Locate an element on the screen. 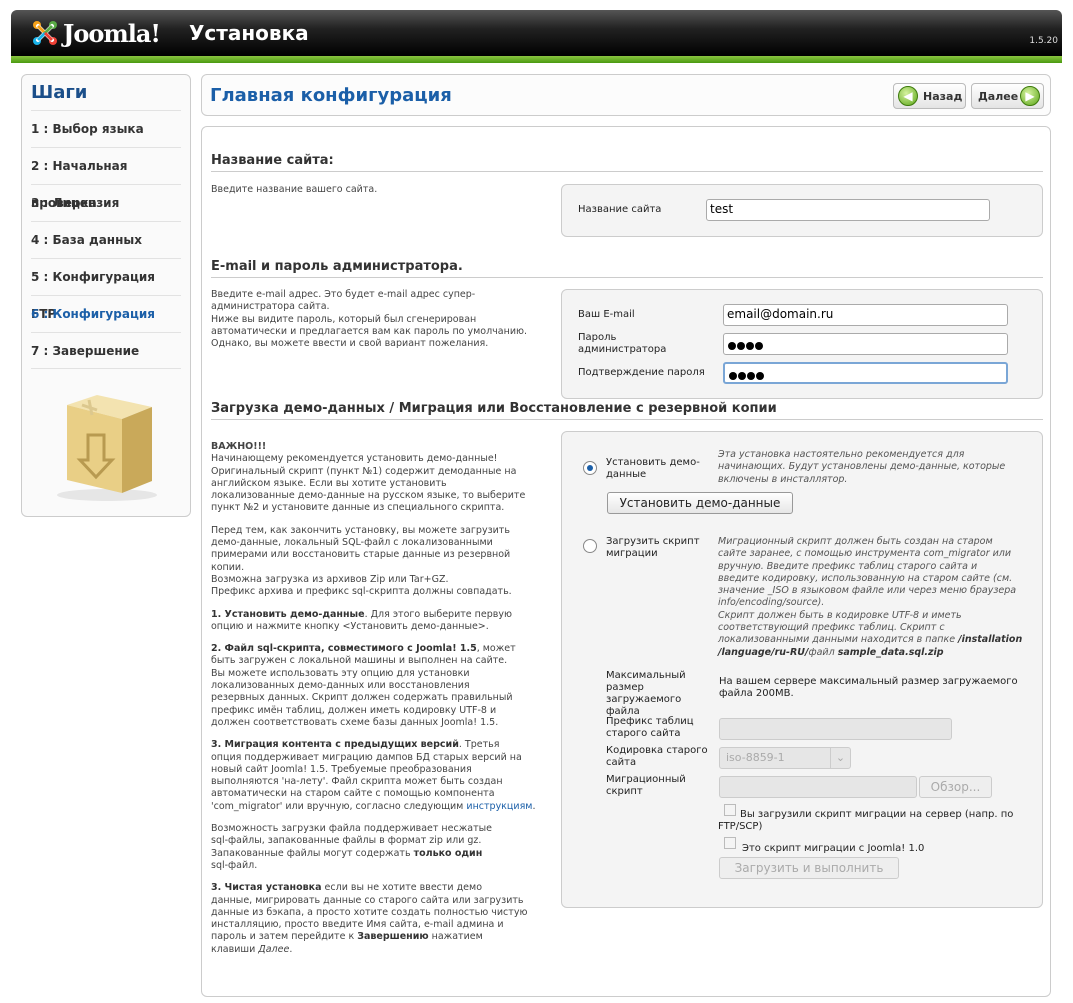 The height and width of the screenshot is (1003, 1073). site-section-title: Название сайта: is located at coordinates (627, 162).